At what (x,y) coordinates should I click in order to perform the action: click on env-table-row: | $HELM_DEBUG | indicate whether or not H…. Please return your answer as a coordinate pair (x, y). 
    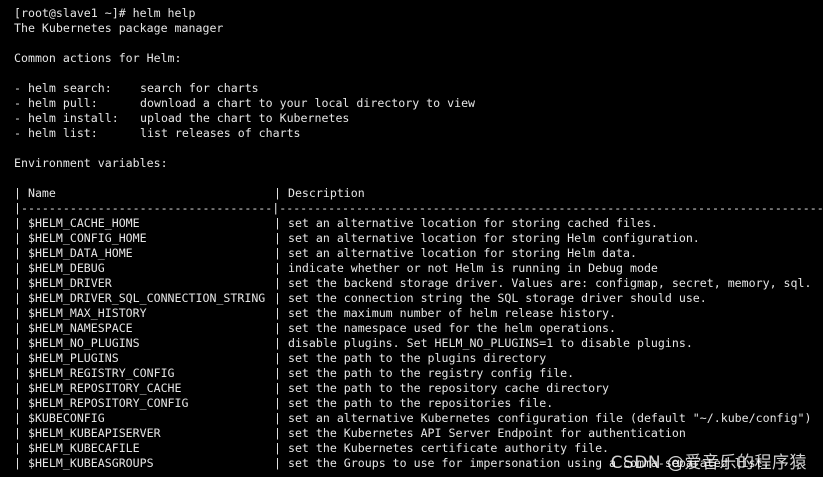
    Looking at the image, I should click on (418, 268).